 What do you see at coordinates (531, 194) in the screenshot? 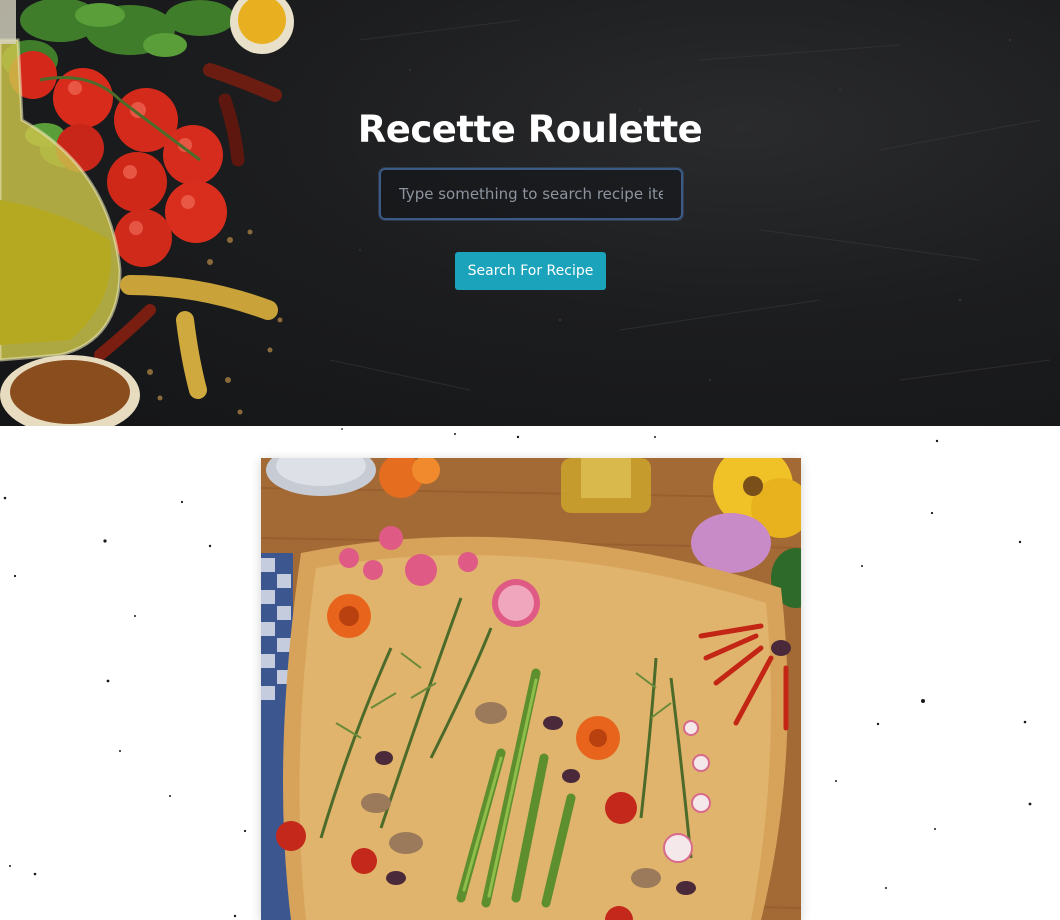
I see `search-input` at bounding box center [531, 194].